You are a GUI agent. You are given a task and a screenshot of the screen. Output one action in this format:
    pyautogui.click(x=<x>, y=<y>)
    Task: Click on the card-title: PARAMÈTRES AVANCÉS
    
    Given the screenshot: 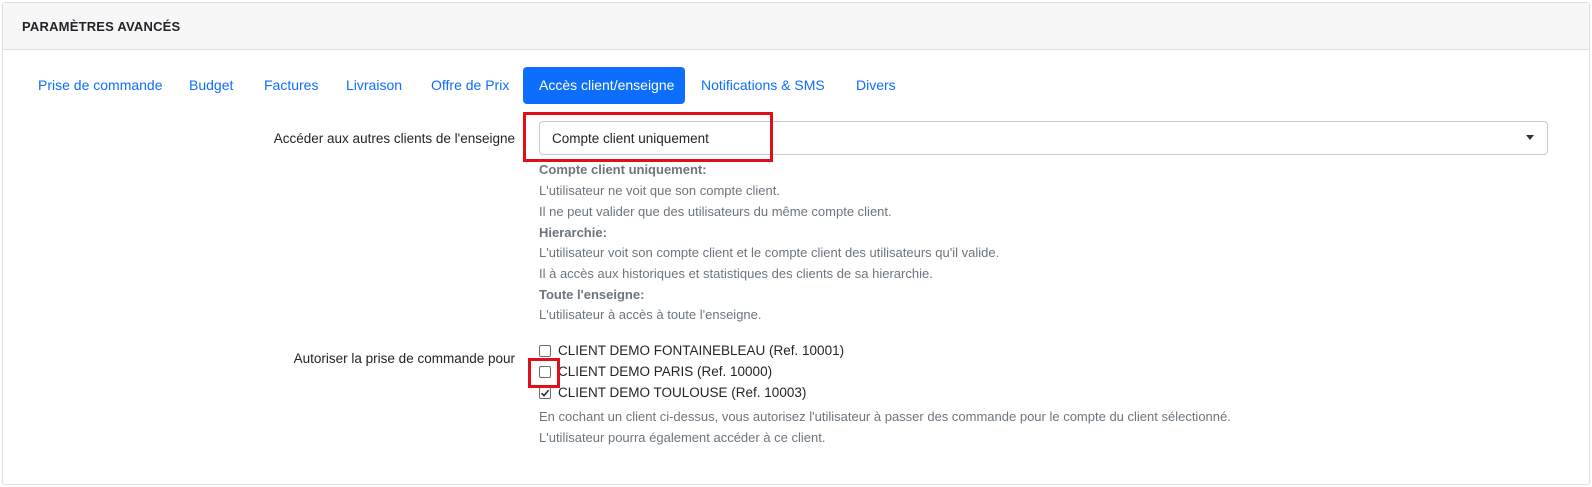 What is the action you would take?
    pyautogui.click(x=101, y=26)
    